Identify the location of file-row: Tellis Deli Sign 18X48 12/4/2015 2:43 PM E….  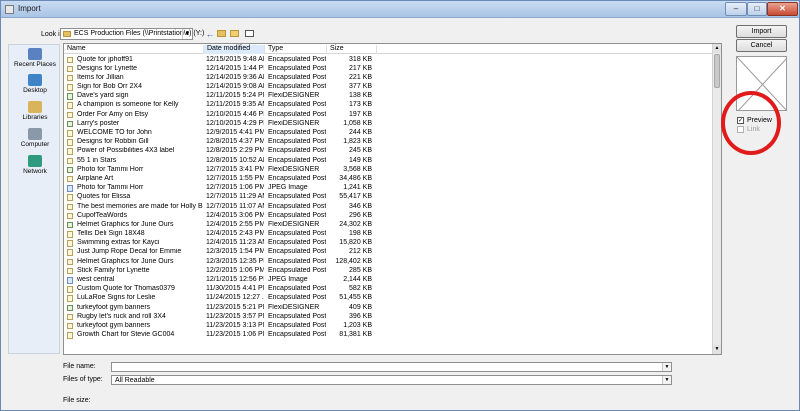
(388, 234).